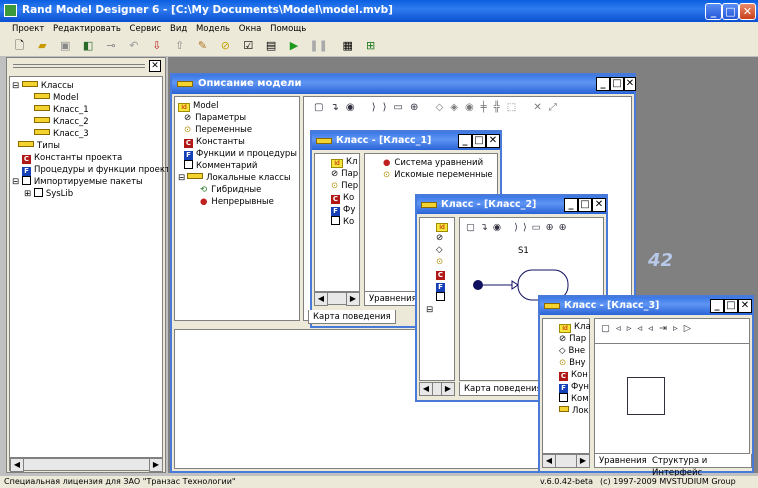 Image resolution: width=758 pixels, height=488 pixels. I want to click on model-tree-item: ⊙ Переменные, so click(237, 130).